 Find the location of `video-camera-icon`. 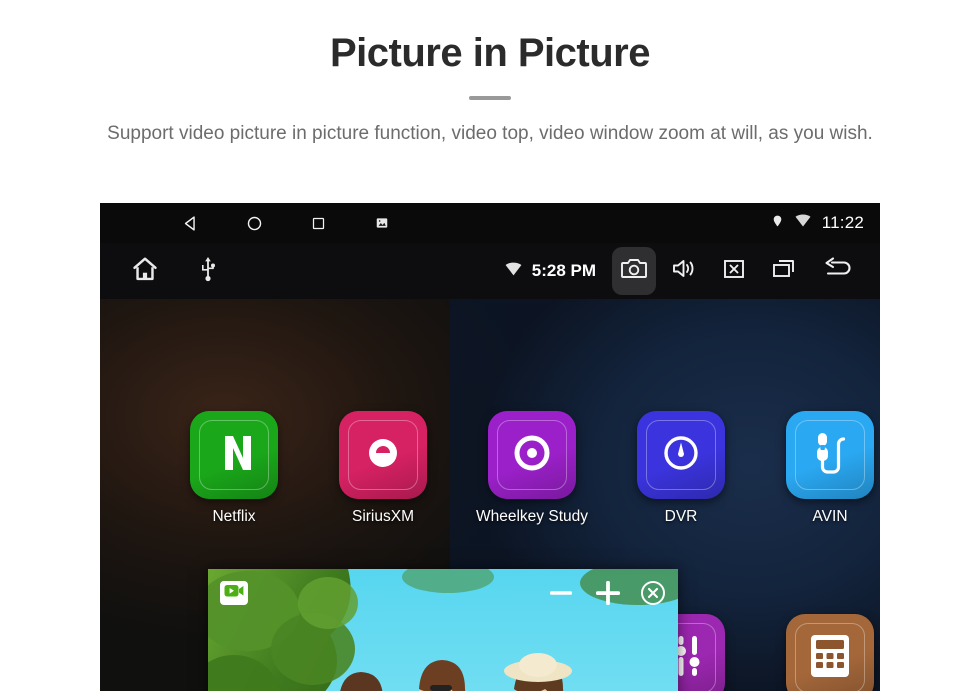

video-camera-icon is located at coordinates (234, 593).